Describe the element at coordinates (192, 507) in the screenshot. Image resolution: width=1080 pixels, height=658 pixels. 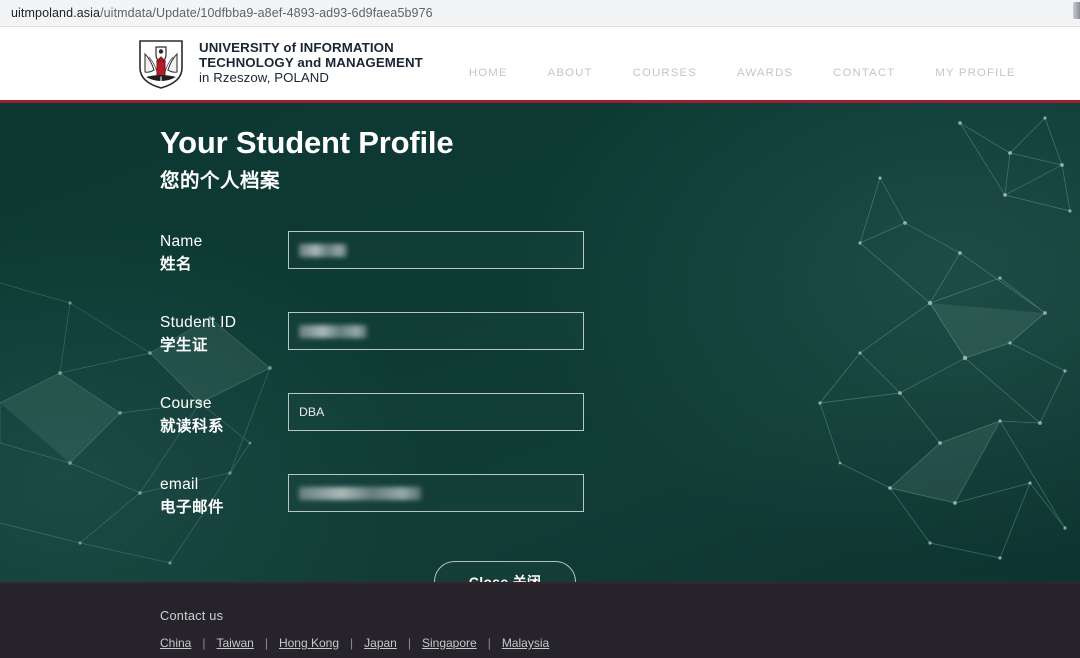
I see `field-label-email-zh: 电子邮件` at that location.